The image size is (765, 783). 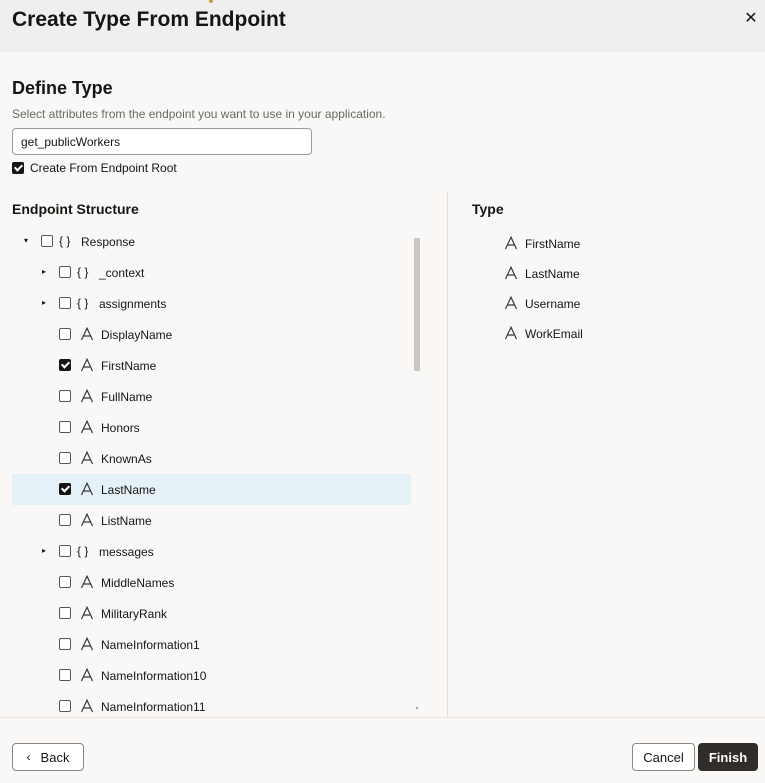 What do you see at coordinates (604, 333) in the screenshot?
I see `type-attribute-item: WorkEmail` at bounding box center [604, 333].